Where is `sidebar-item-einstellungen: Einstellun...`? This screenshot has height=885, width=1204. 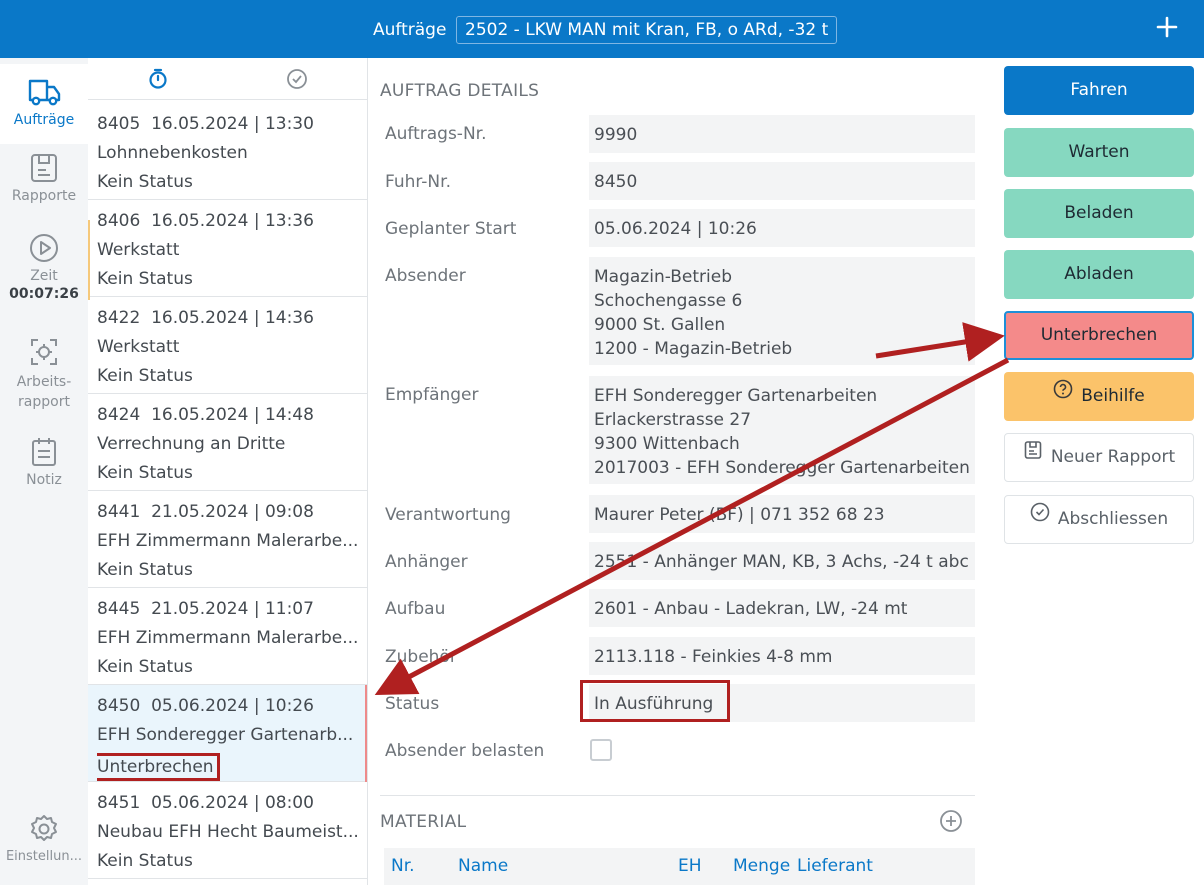 sidebar-item-einstellungen: Einstellun... is located at coordinates (44, 845).